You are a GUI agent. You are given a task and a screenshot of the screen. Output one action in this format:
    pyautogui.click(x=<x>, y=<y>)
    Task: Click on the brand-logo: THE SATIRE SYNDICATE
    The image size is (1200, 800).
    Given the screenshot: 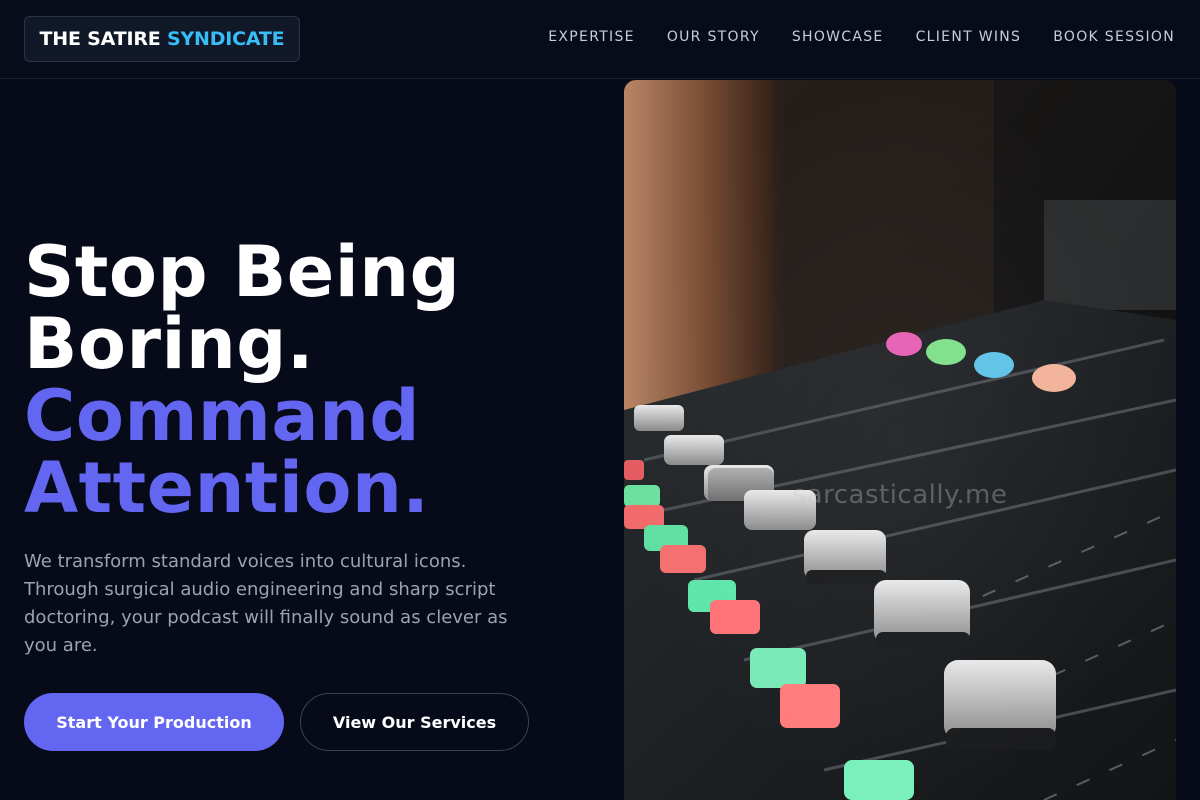 What is the action you would take?
    pyautogui.click(x=162, y=39)
    